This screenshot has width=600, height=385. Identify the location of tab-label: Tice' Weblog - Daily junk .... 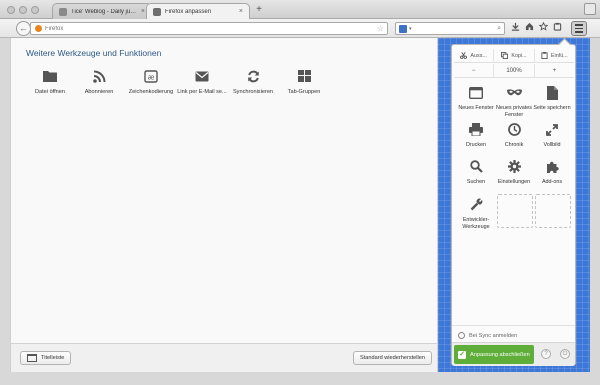
(104, 11).